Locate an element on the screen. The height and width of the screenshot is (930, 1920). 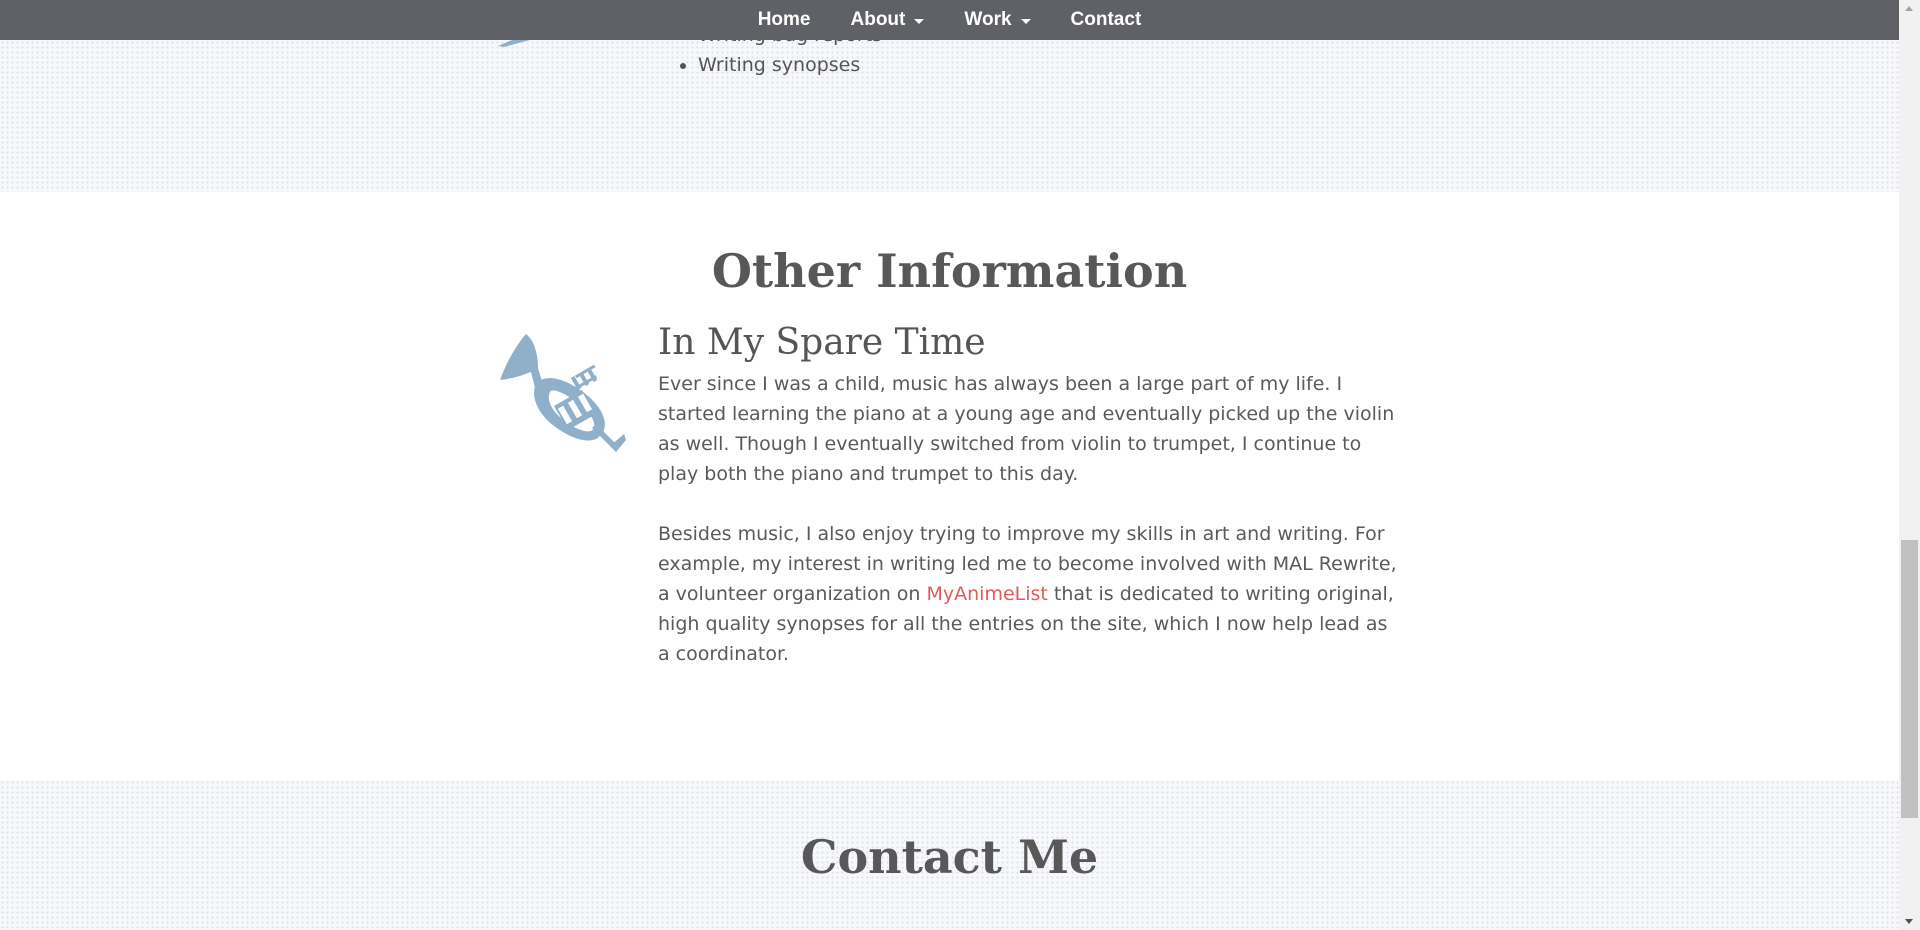
nav-home: Home is located at coordinates (784, 20).